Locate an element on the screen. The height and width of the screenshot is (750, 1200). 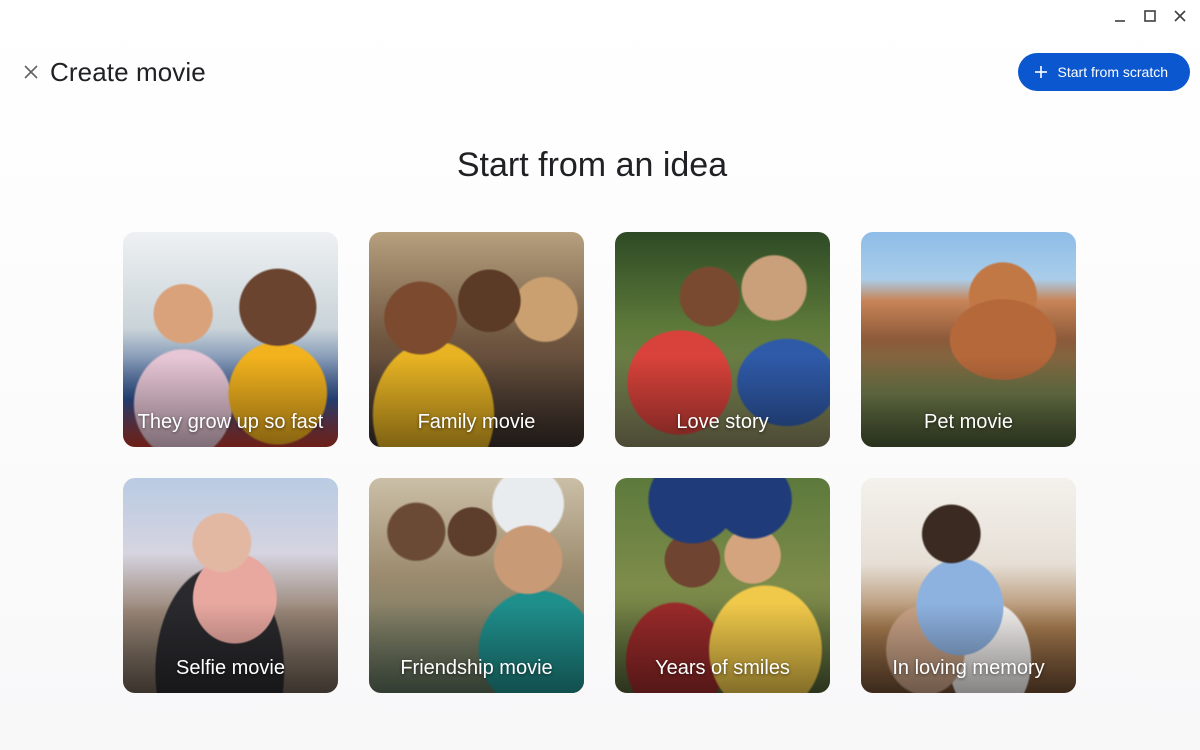
close-button is located at coordinates (31, 72).